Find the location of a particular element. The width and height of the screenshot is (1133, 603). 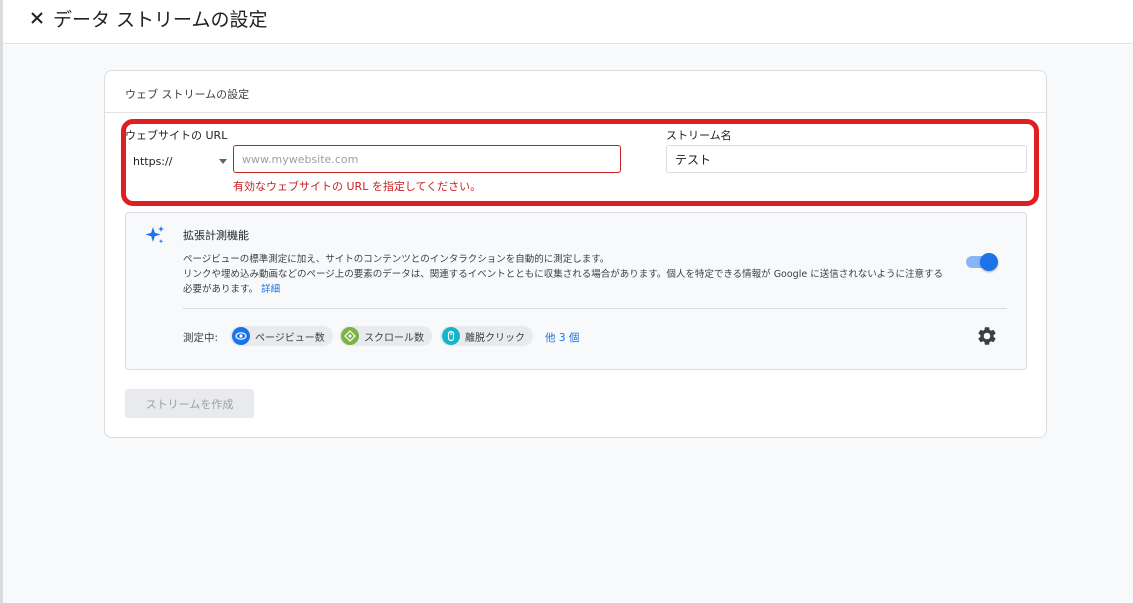

chip-label: ページビュー数 is located at coordinates (290, 338).